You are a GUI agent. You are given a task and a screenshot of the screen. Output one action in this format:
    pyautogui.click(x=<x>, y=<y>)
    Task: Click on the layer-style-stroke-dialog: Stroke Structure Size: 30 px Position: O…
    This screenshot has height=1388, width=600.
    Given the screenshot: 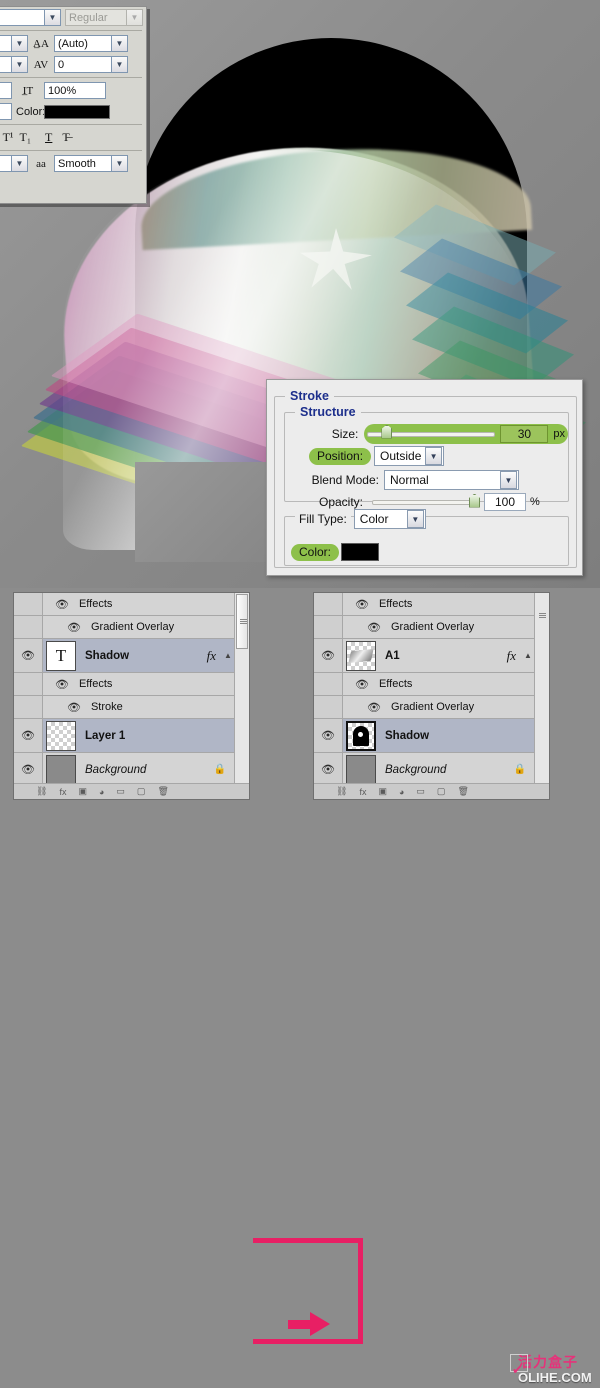 What is the action you would take?
    pyautogui.click(x=424, y=477)
    